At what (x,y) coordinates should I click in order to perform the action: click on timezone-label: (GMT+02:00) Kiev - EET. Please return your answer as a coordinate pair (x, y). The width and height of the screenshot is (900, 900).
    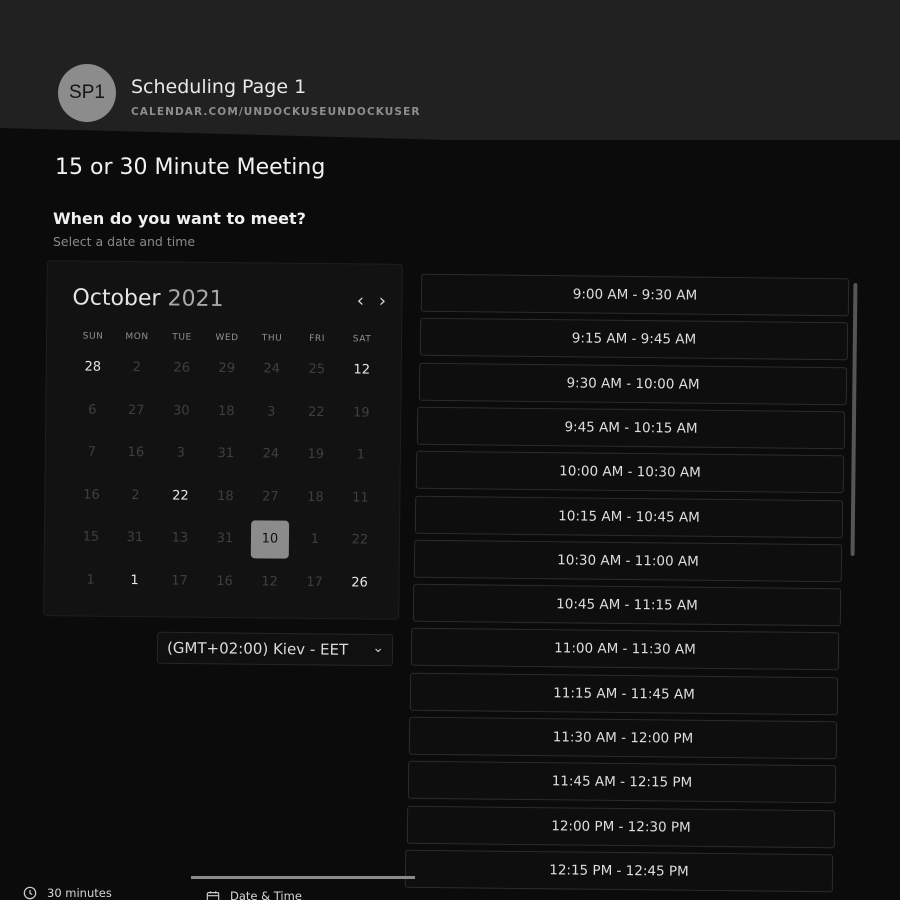
    Looking at the image, I should click on (257, 648).